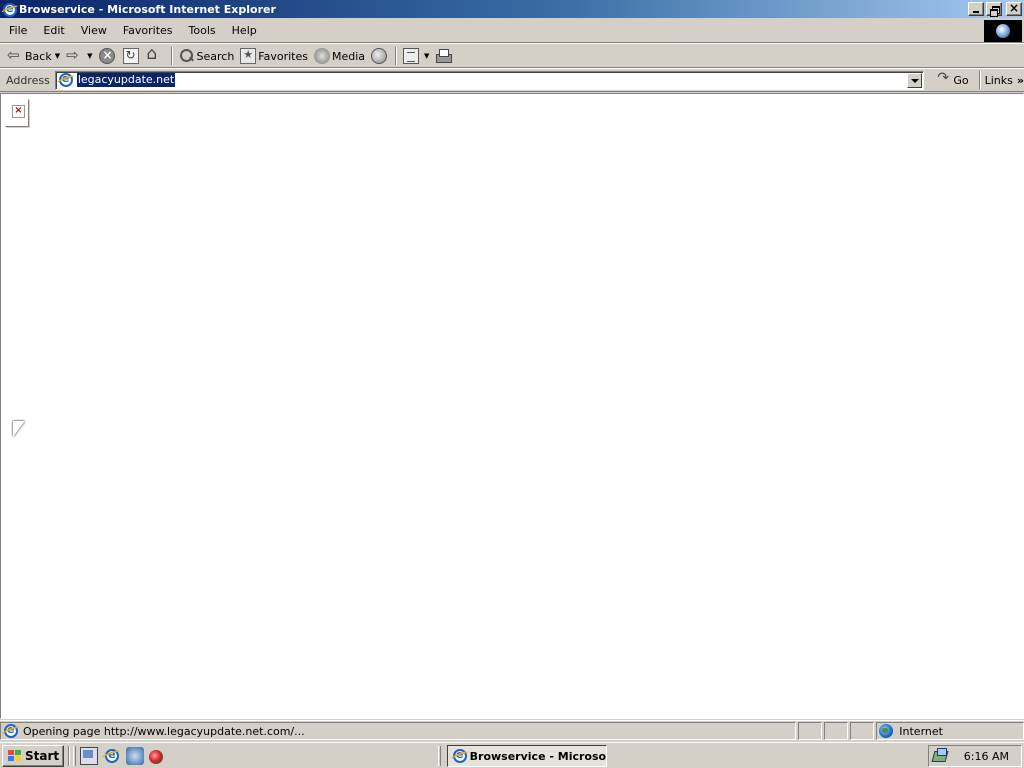 This screenshot has width=1024, height=768. Describe the element at coordinates (950, 731) in the screenshot. I see `security-zone-pane: Internet` at that location.